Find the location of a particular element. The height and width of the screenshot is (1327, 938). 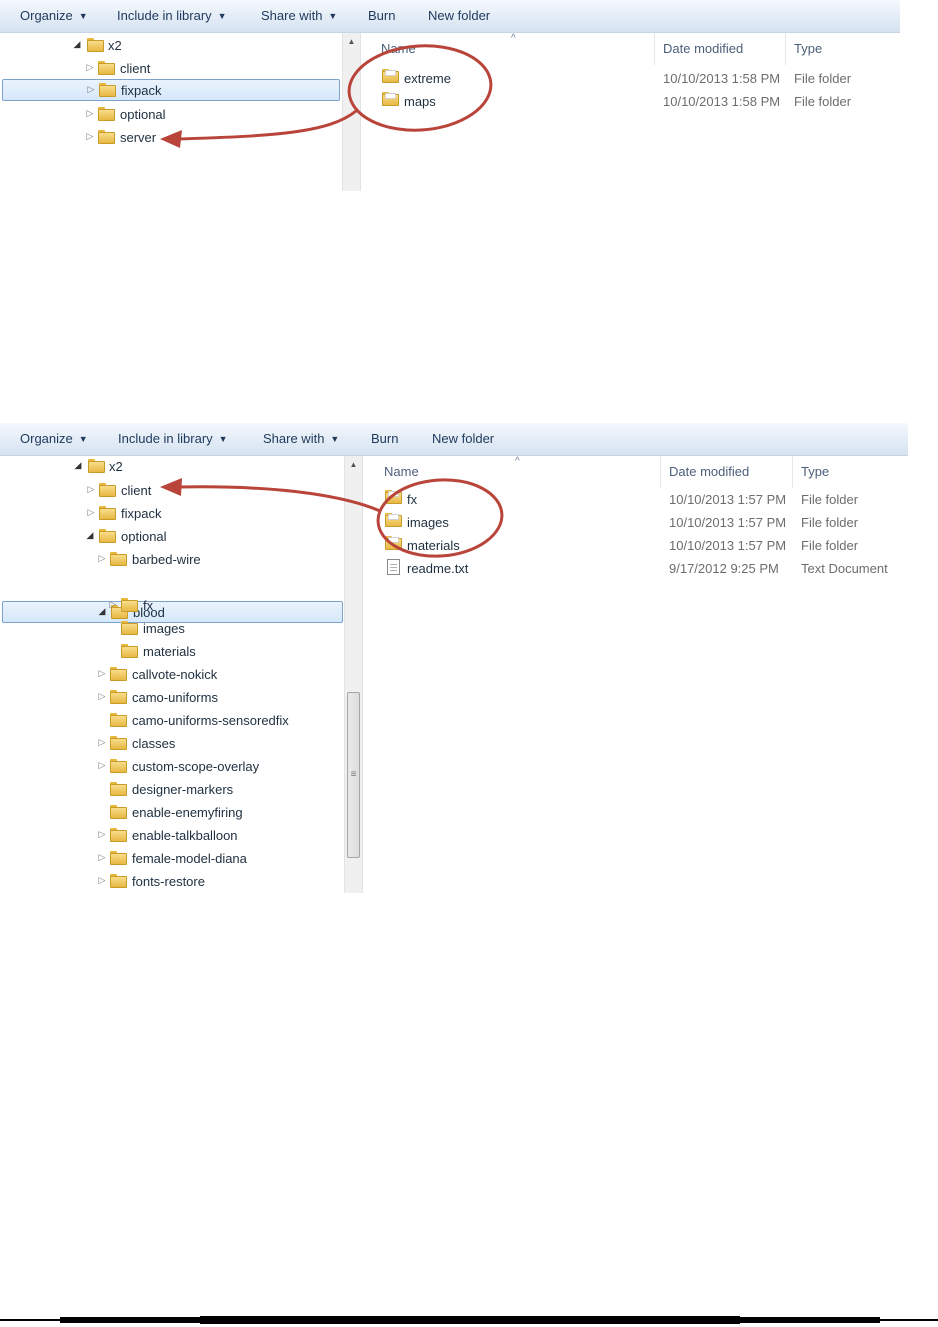

tree-item-materials: materials is located at coordinates (171, 651).